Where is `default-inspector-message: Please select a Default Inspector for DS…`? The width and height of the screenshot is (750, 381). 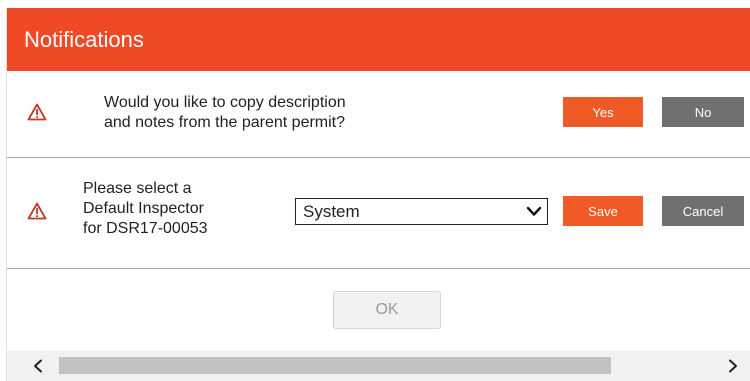 default-inspector-message: Please select a Default Inspector for DS… is located at coordinates (145, 209).